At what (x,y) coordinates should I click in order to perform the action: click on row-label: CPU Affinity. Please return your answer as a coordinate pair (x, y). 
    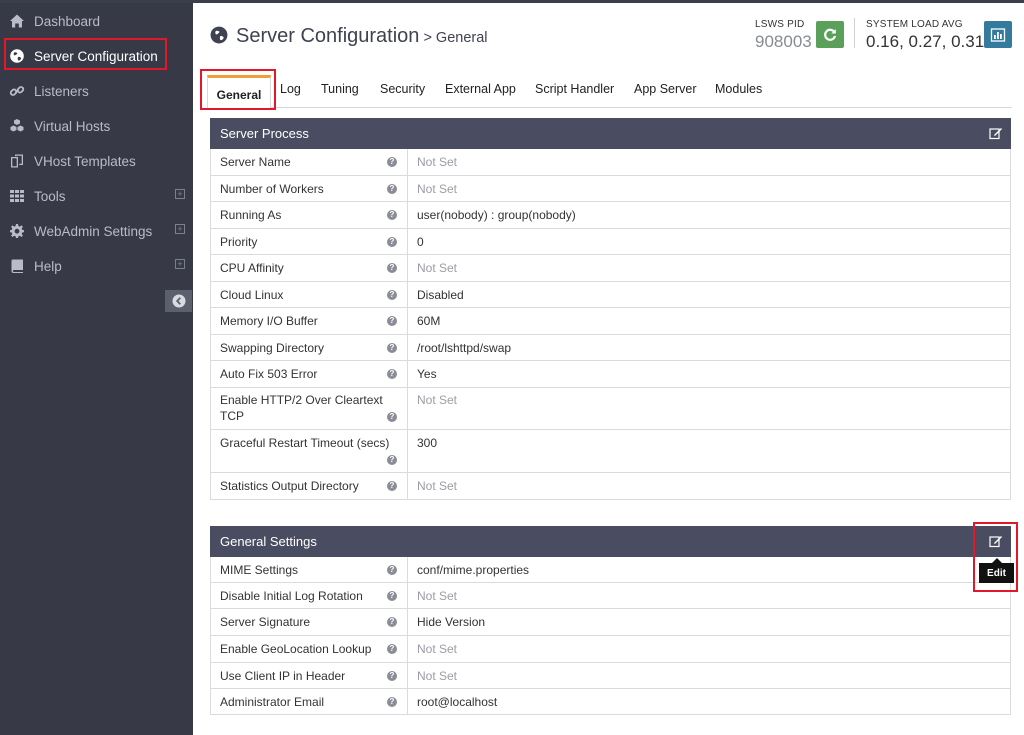
    Looking at the image, I should click on (252, 268).